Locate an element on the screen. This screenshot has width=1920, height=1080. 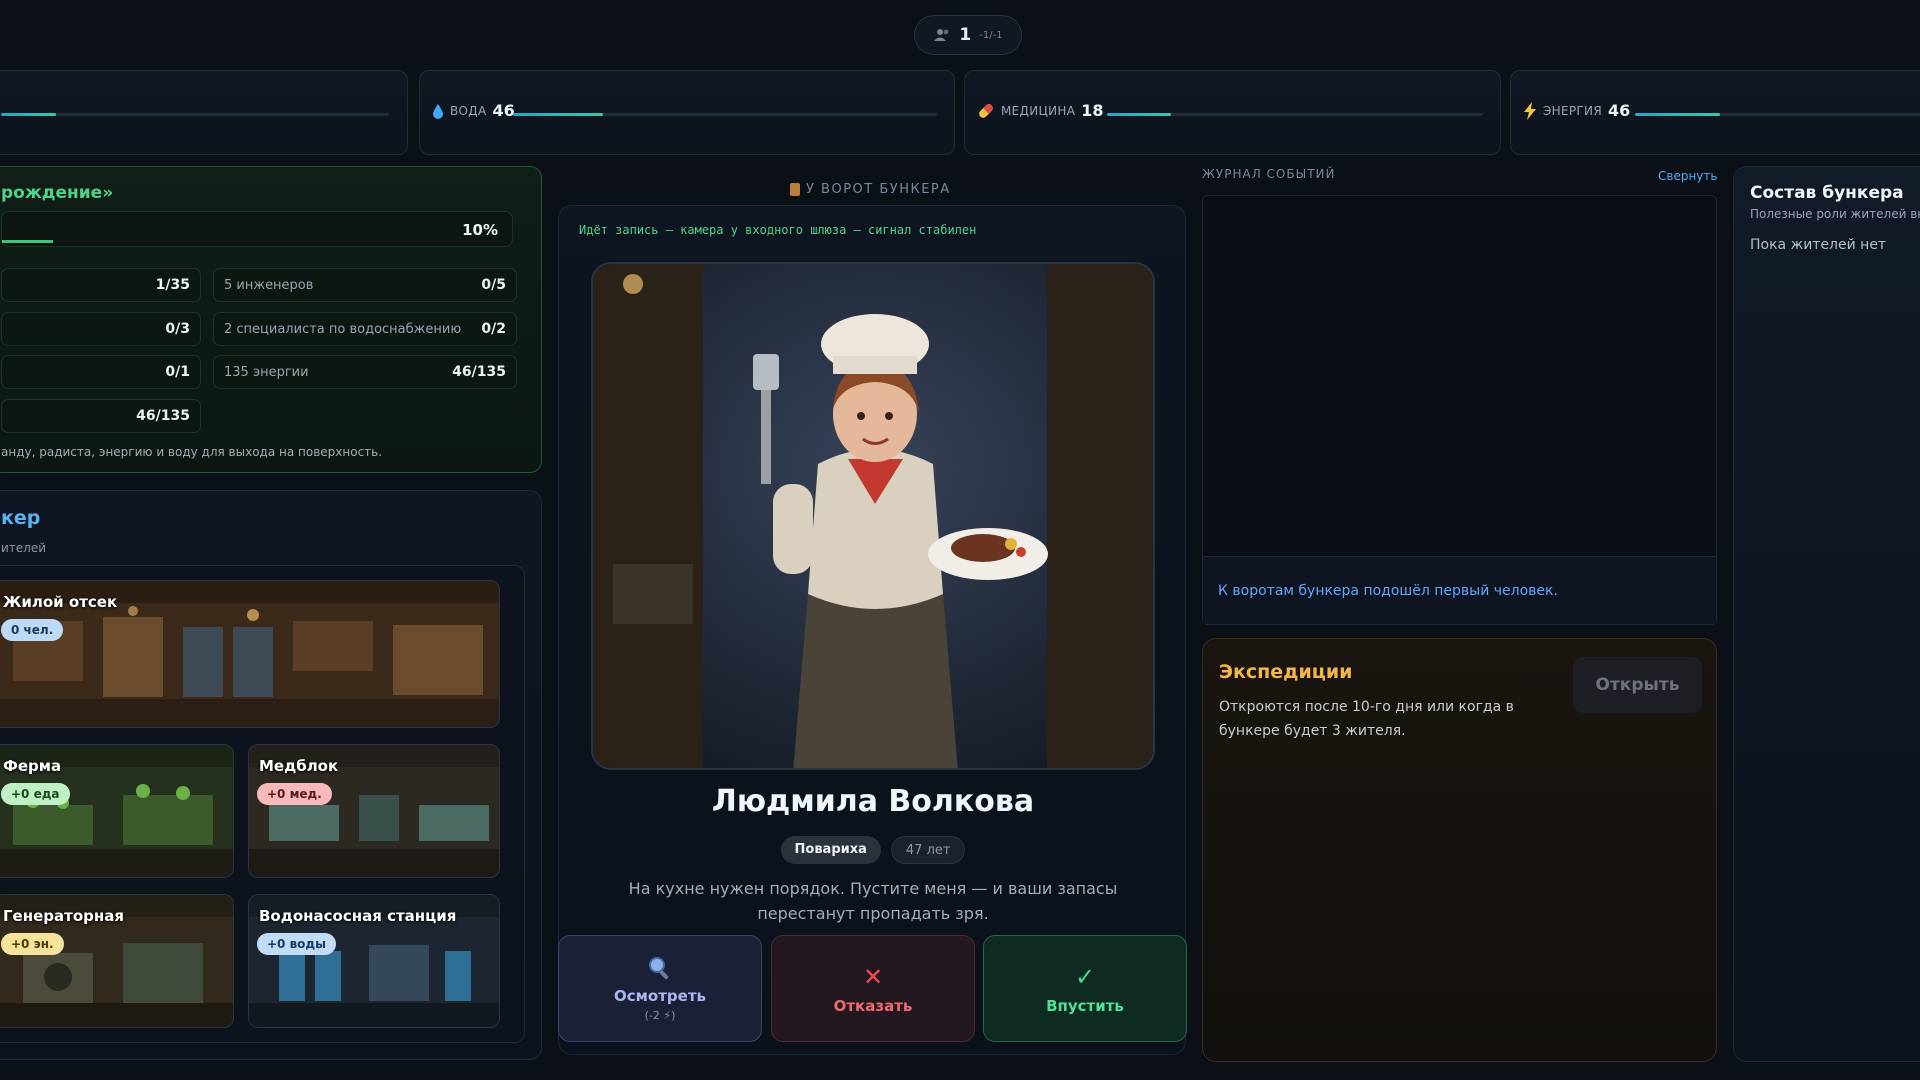
resource-card-water: ВОДА 46 is located at coordinates (687, 112).